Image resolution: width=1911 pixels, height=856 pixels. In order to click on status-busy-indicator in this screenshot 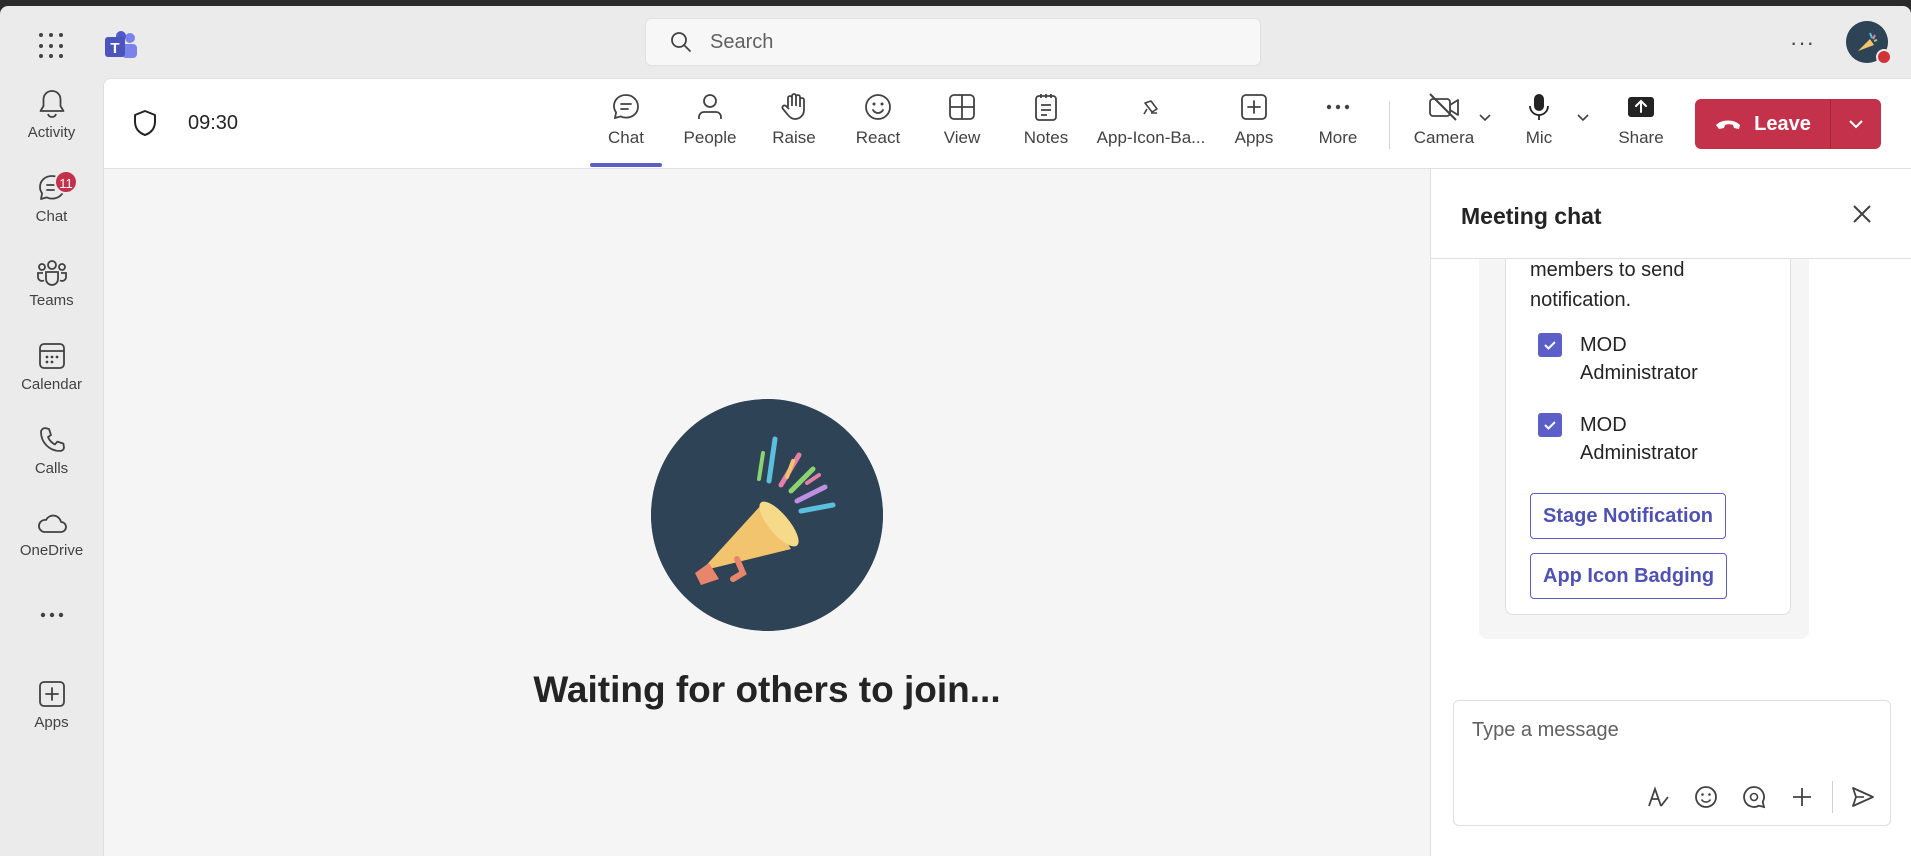, I will do `click(1884, 57)`.